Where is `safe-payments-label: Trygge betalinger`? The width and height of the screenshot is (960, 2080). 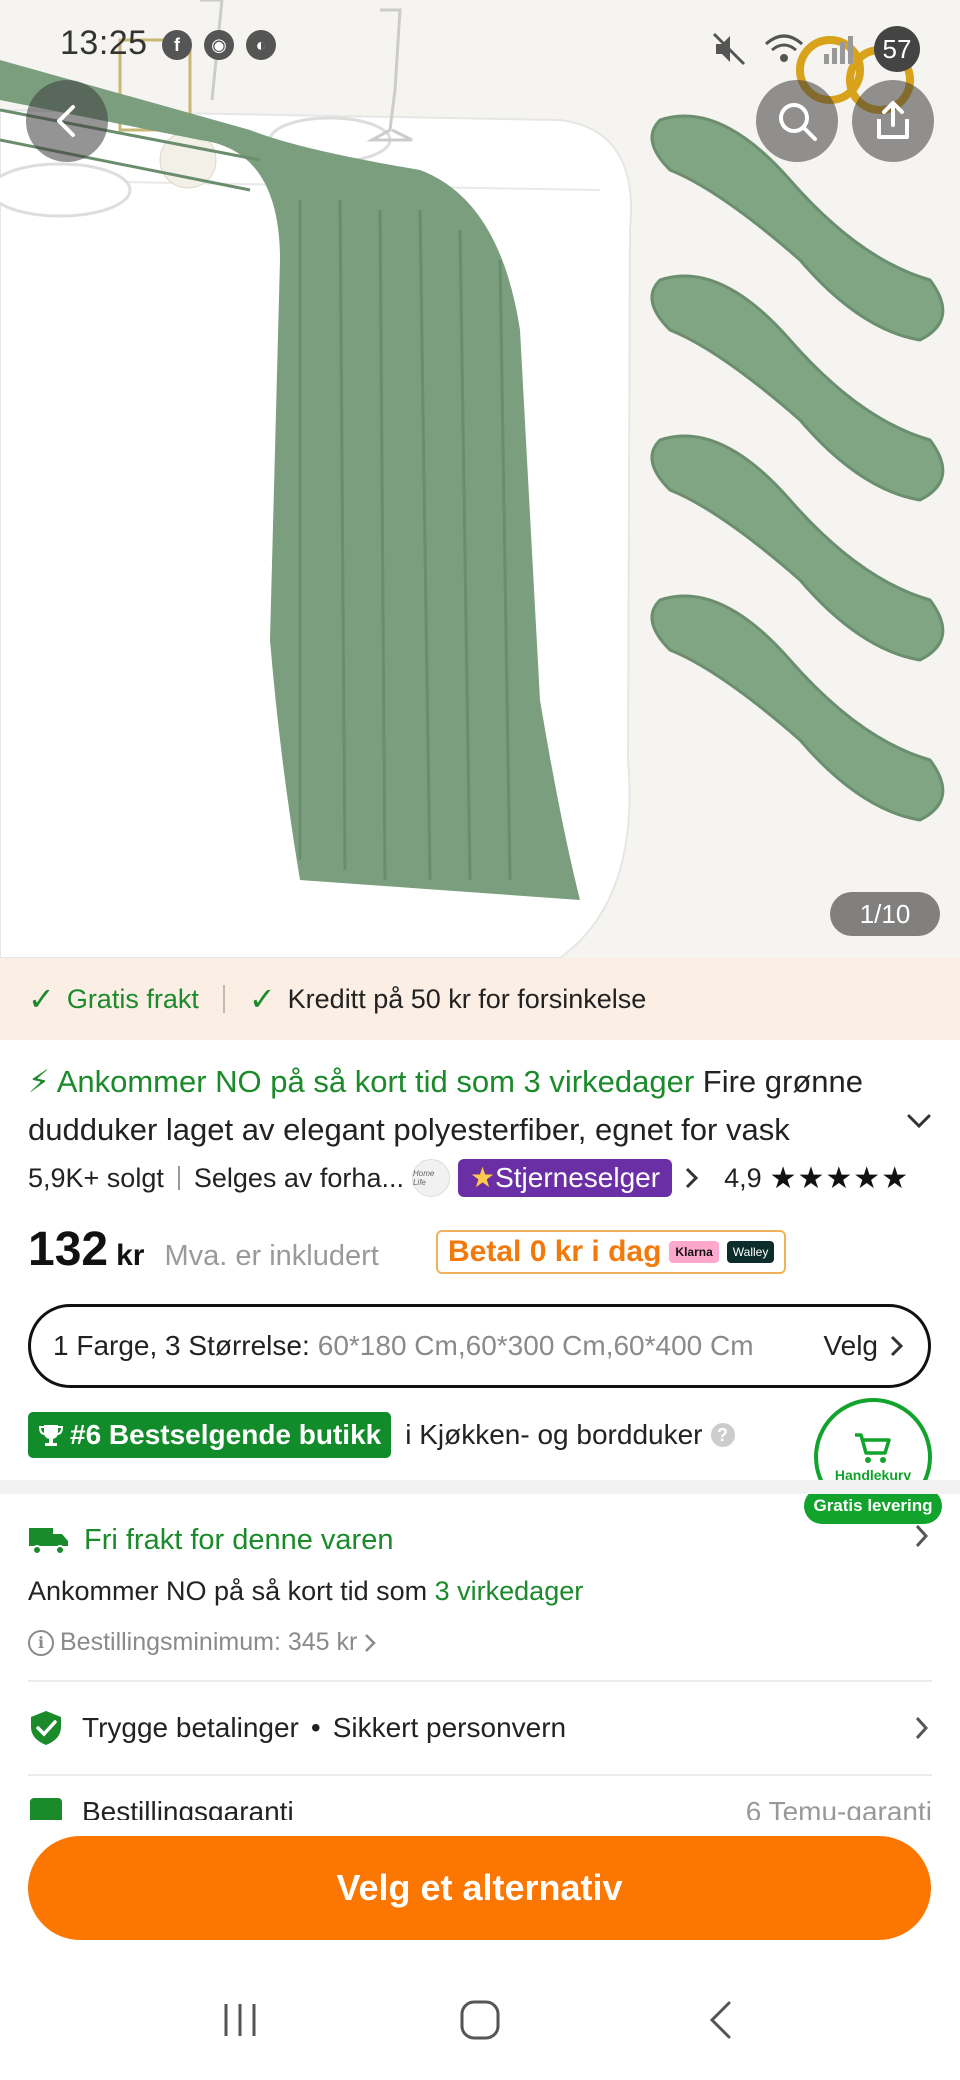 safe-payments-label: Trygge betalinger is located at coordinates (190, 1727).